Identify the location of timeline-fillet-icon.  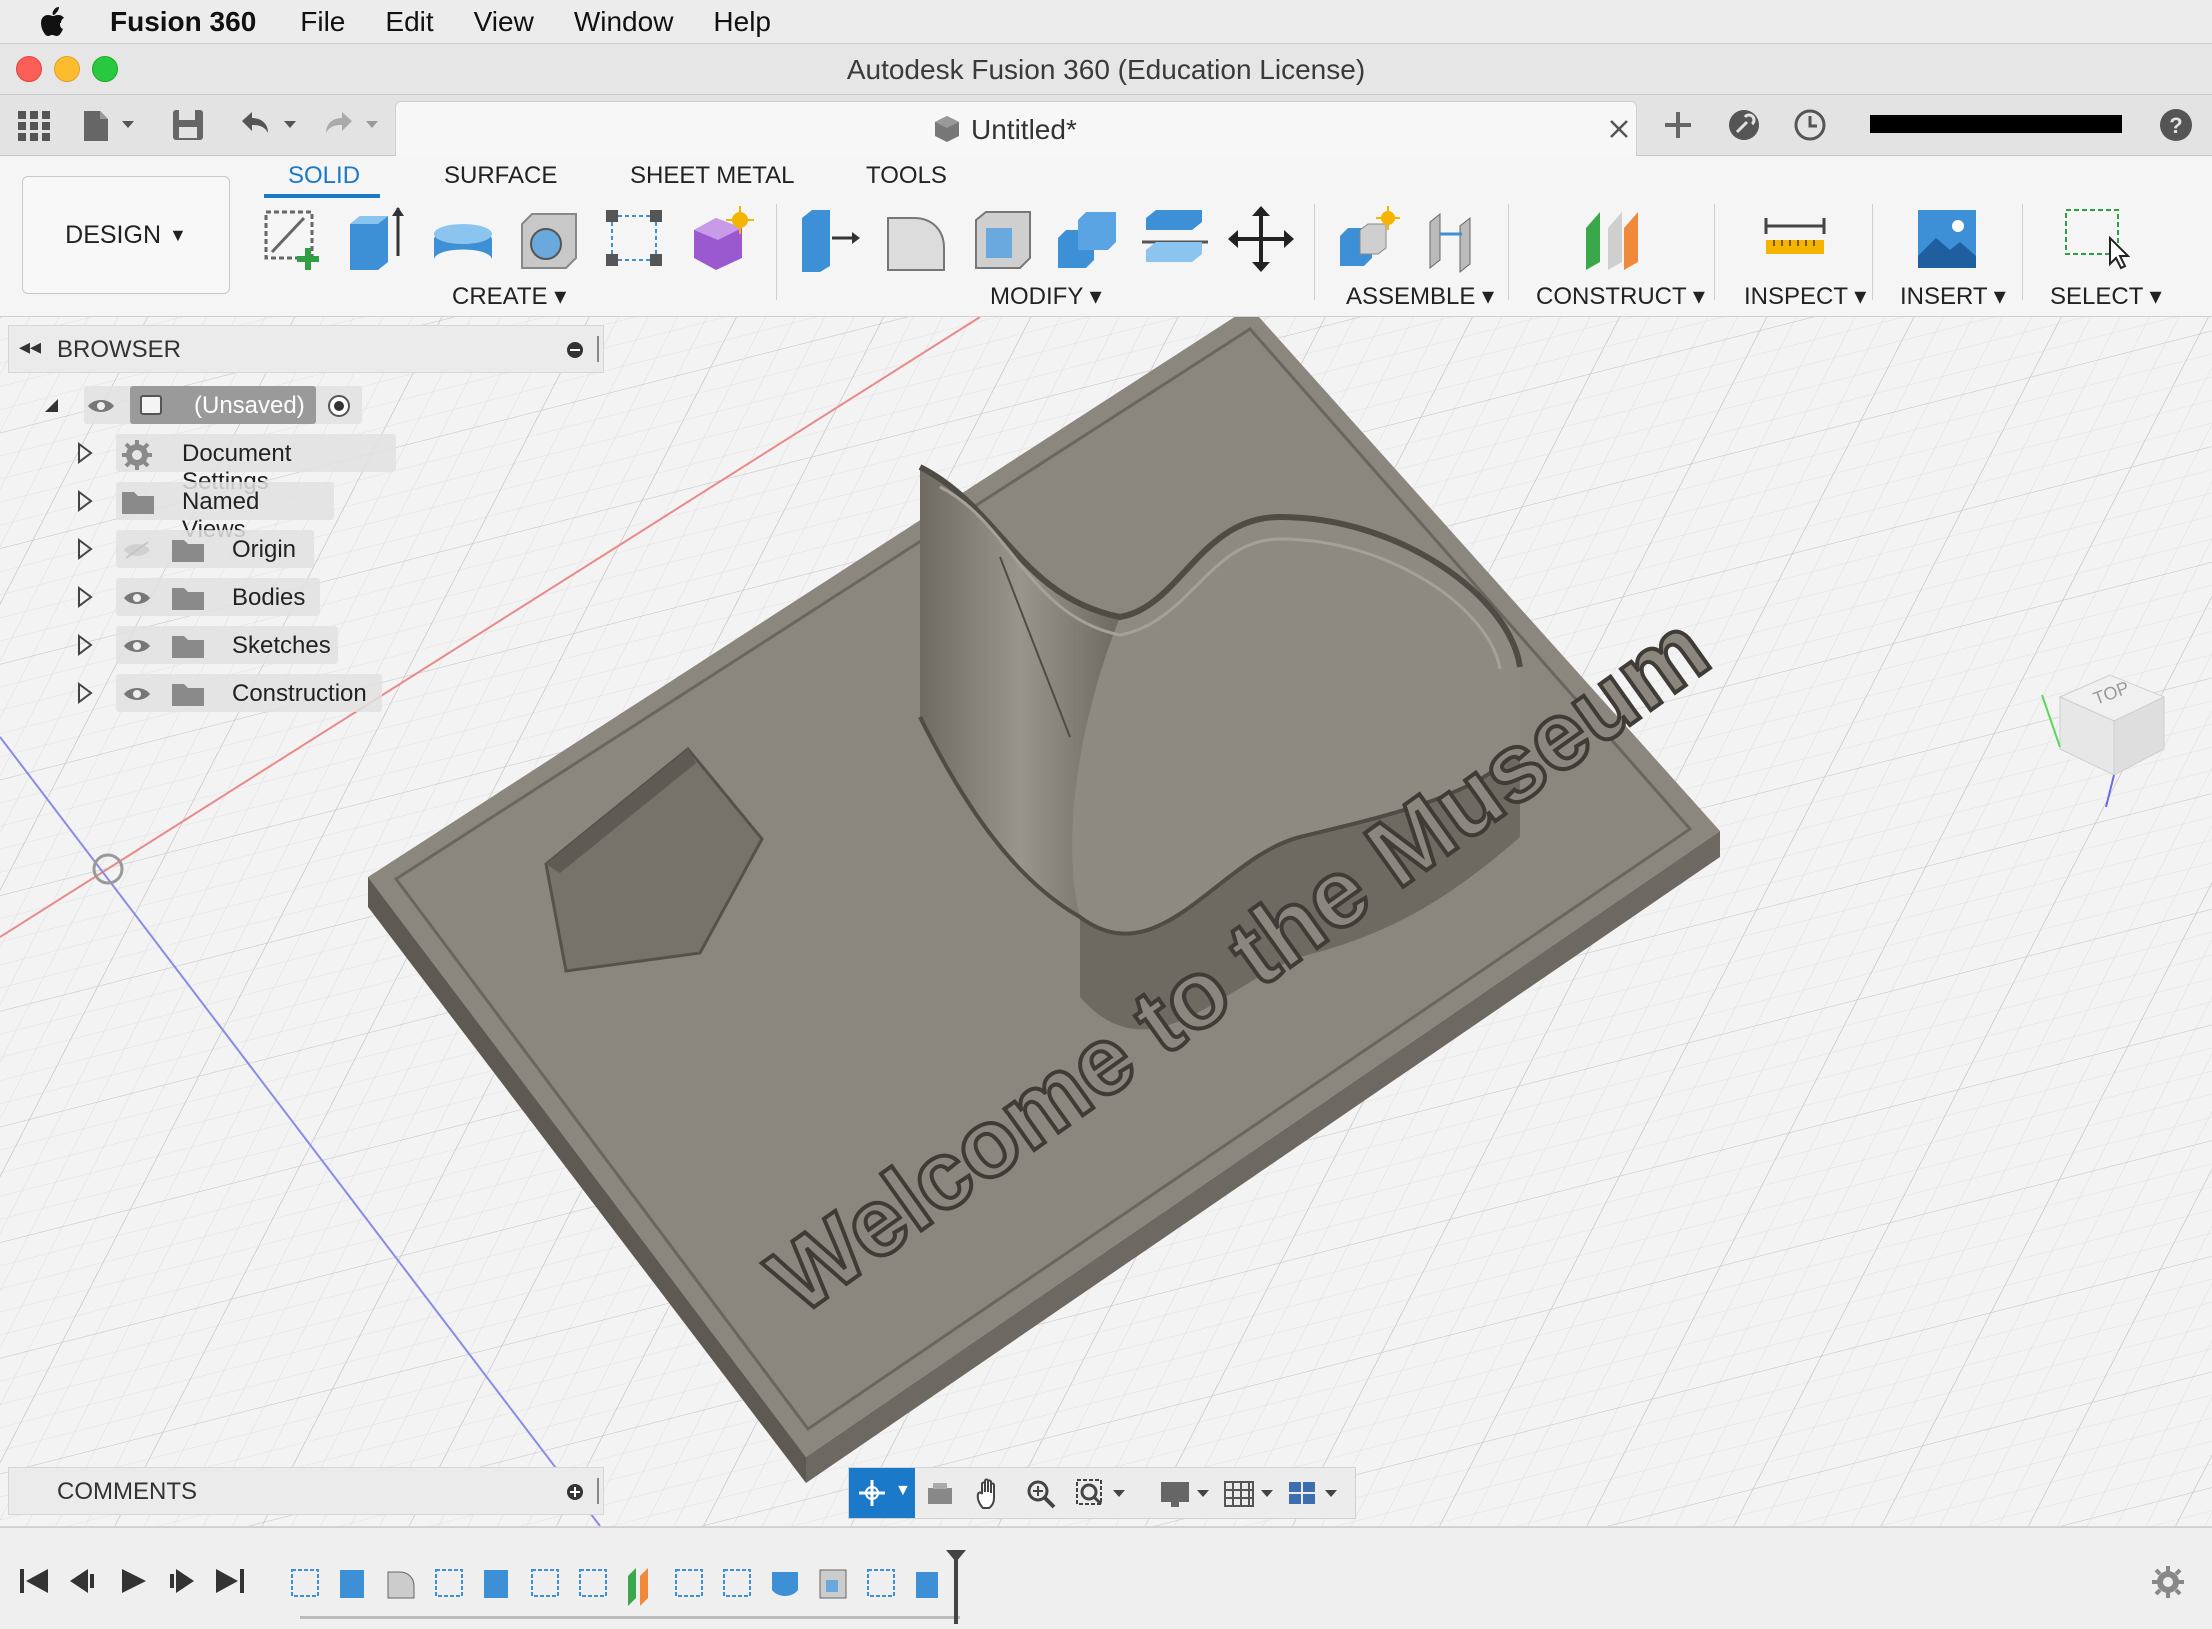
(401, 1585).